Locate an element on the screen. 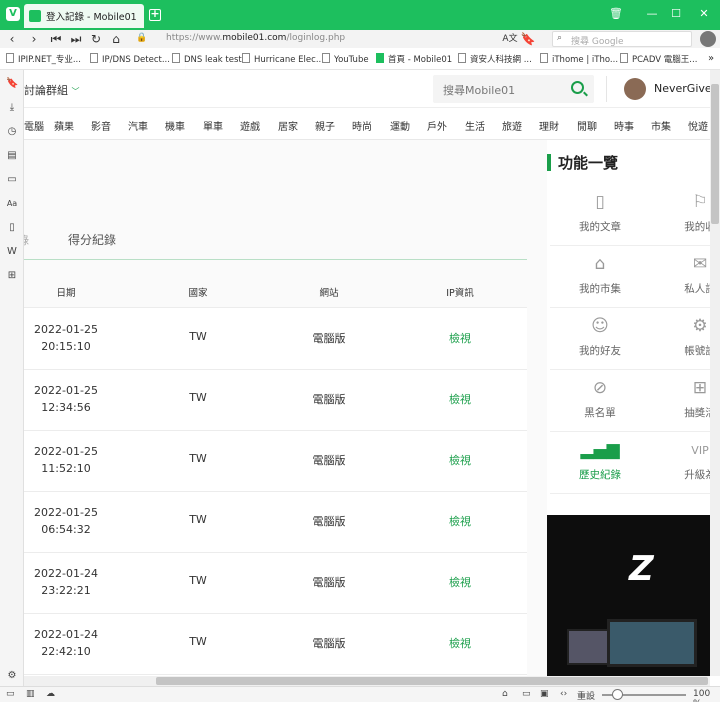  category-item: 汽車 is located at coordinates (138, 125).